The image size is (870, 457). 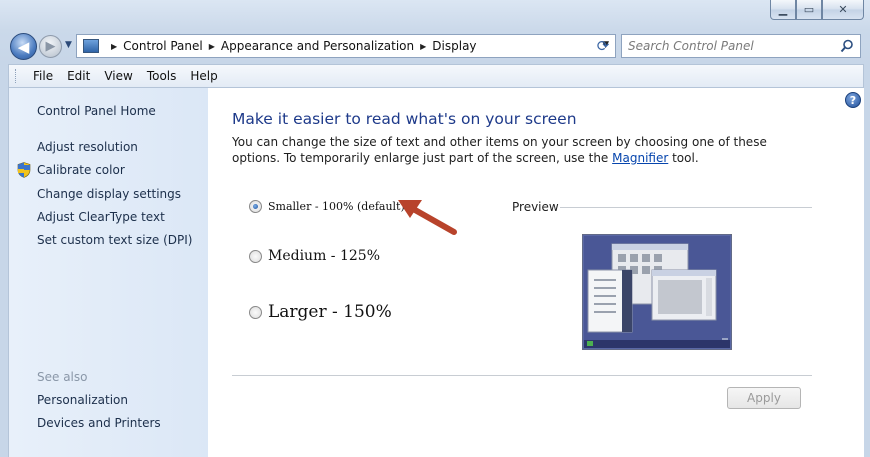 I want to click on menu-bar: File Edit View Tools Help, so click(x=436, y=76).